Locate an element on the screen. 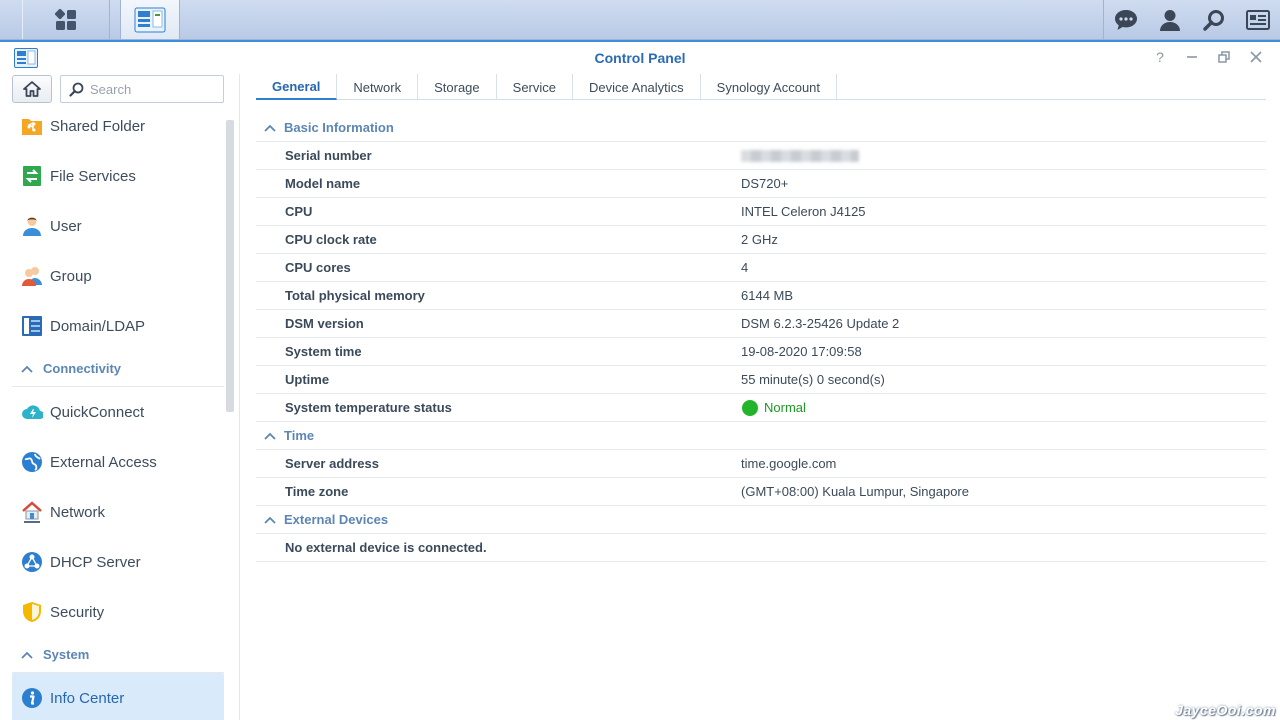 This screenshot has height=720, width=1280. sidebar-item-external-access: External Access is located at coordinates (118, 462).